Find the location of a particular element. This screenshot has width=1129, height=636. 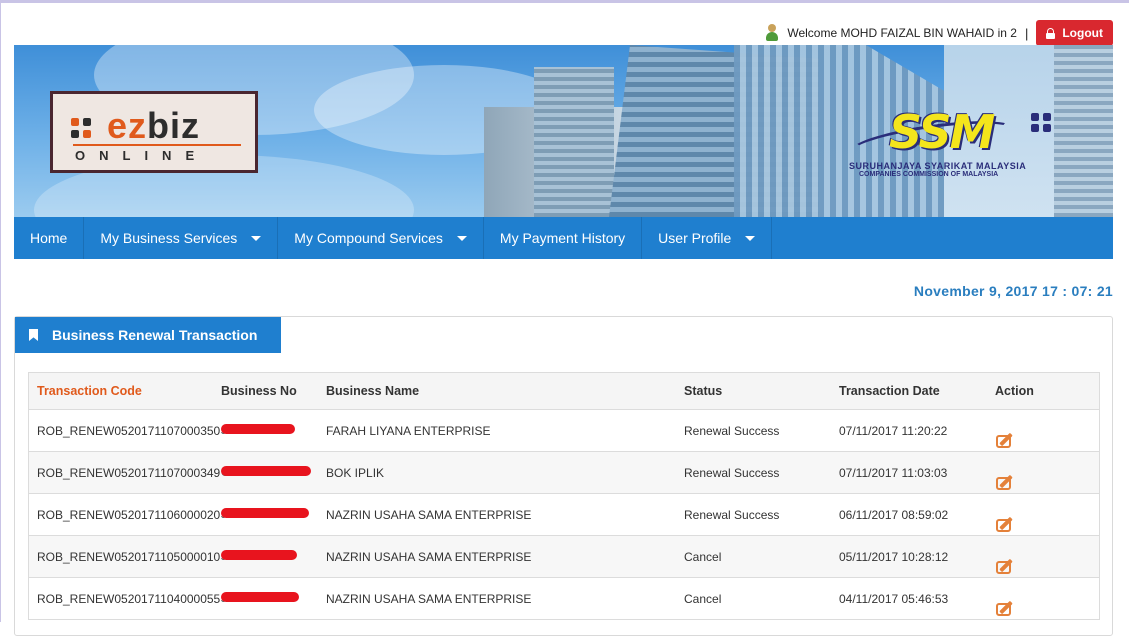

nav-profile-label: User Profile is located at coordinates (695, 238).